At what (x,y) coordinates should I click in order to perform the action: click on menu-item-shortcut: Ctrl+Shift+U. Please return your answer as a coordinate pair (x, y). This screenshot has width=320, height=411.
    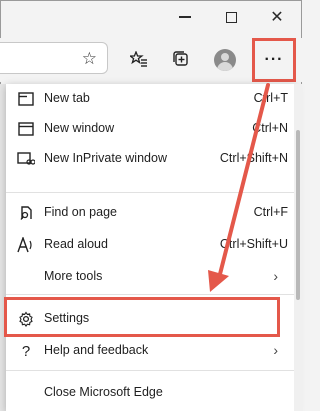
    Looking at the image, I should click on (253, 244).